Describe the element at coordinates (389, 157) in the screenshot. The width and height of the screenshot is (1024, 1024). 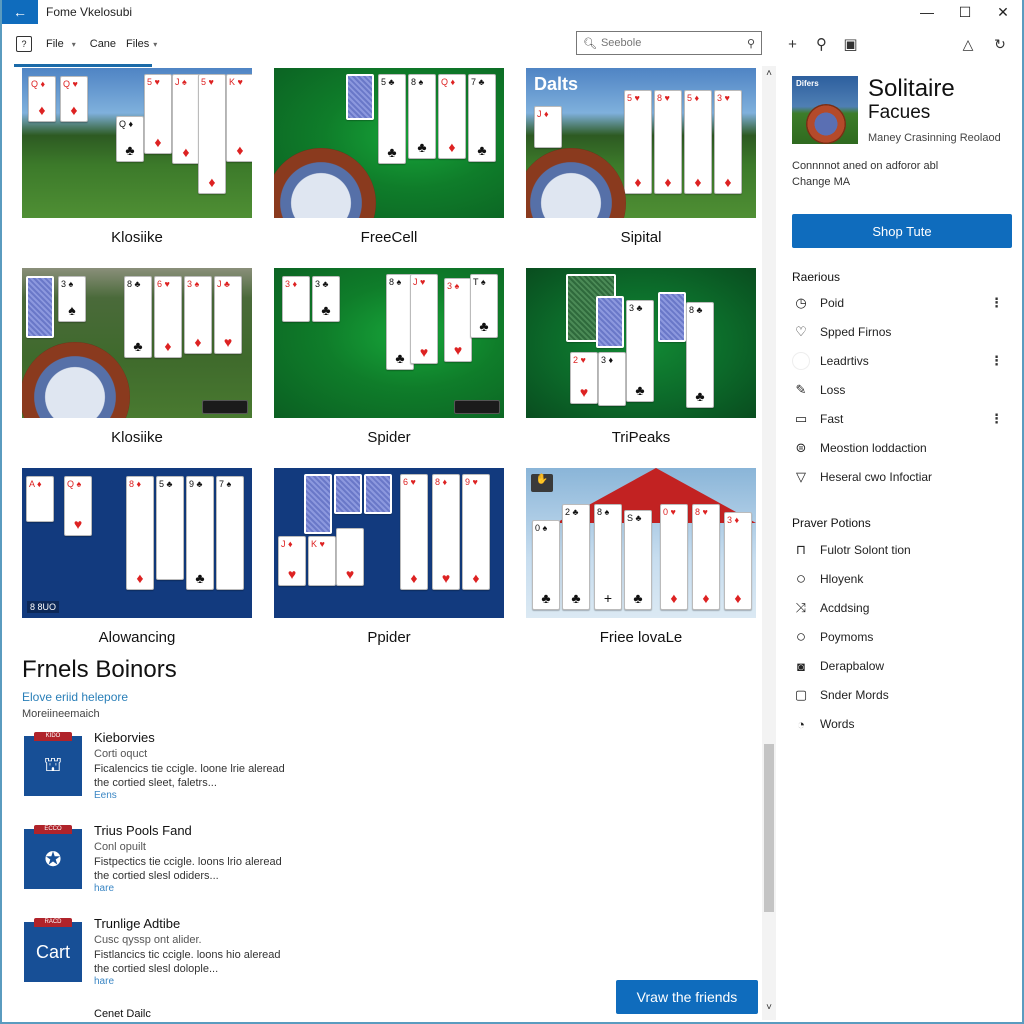
I see `game-tile: 5 ♣ ♣ 8 ♠ ♣ Q ♦ ♦ 7 ♣ ♣ FreeCell` at that location.